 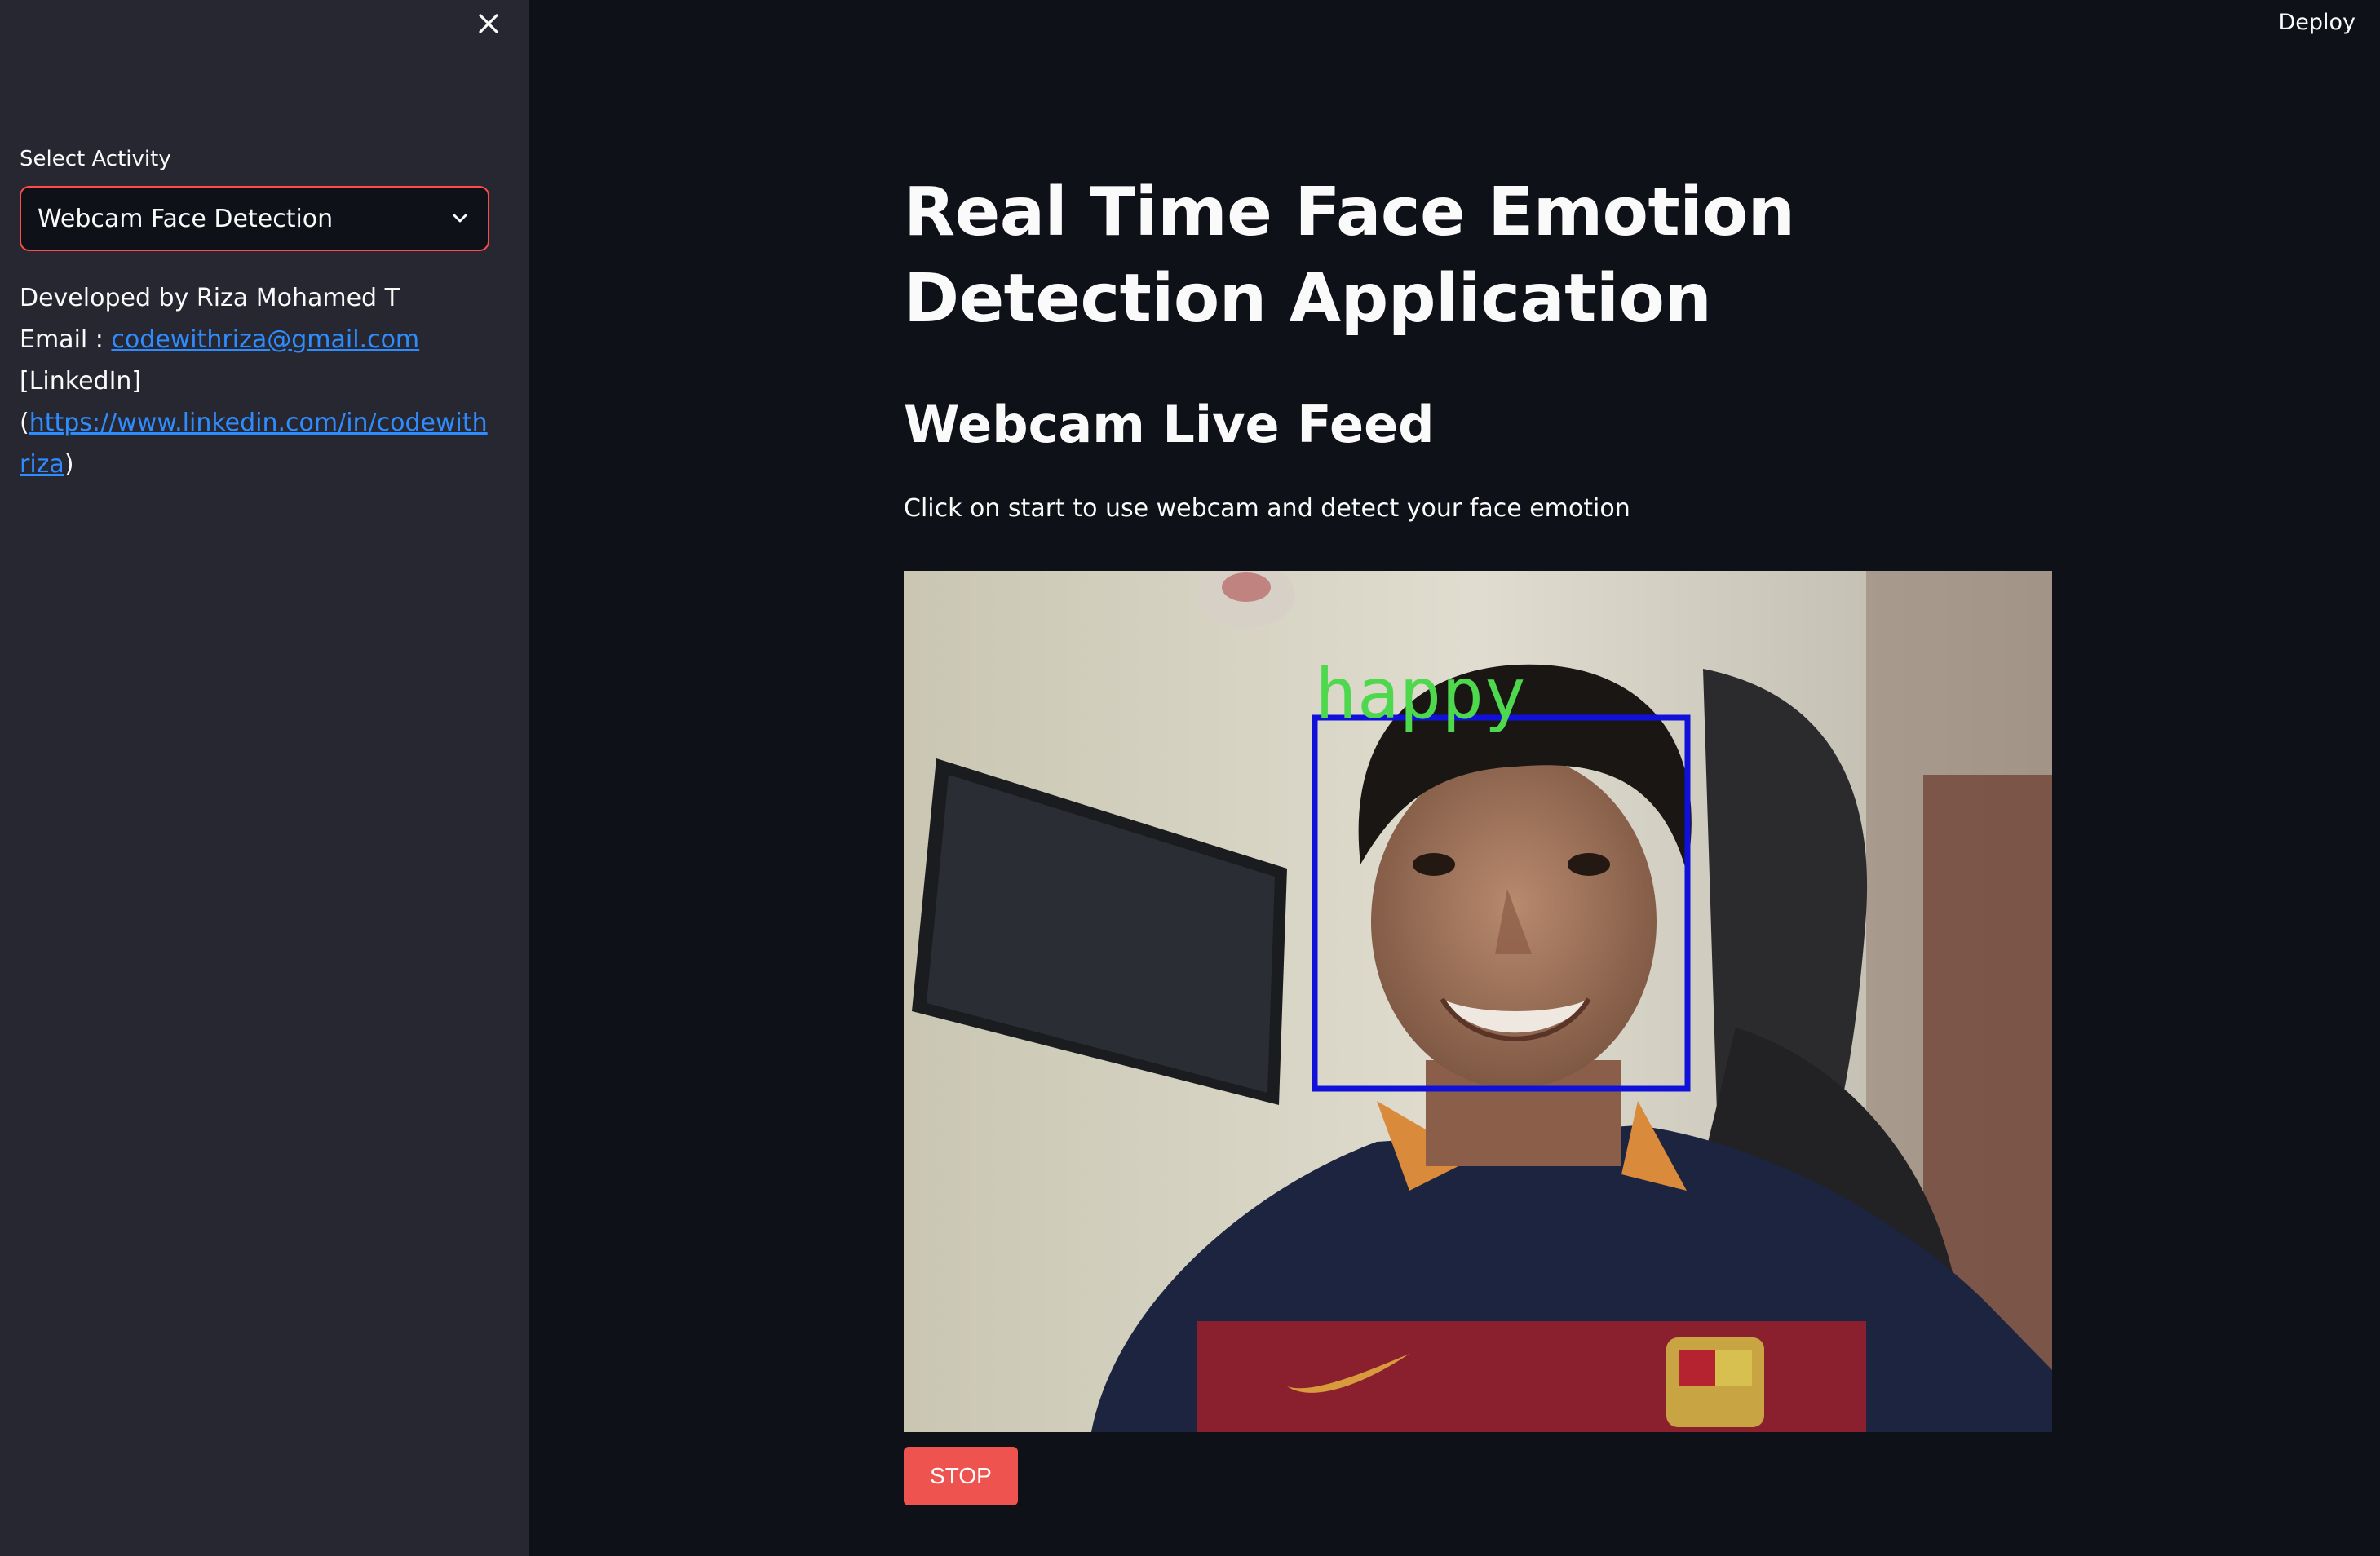 I want to click on chevron-down-icon, so click(x=460, y=219).